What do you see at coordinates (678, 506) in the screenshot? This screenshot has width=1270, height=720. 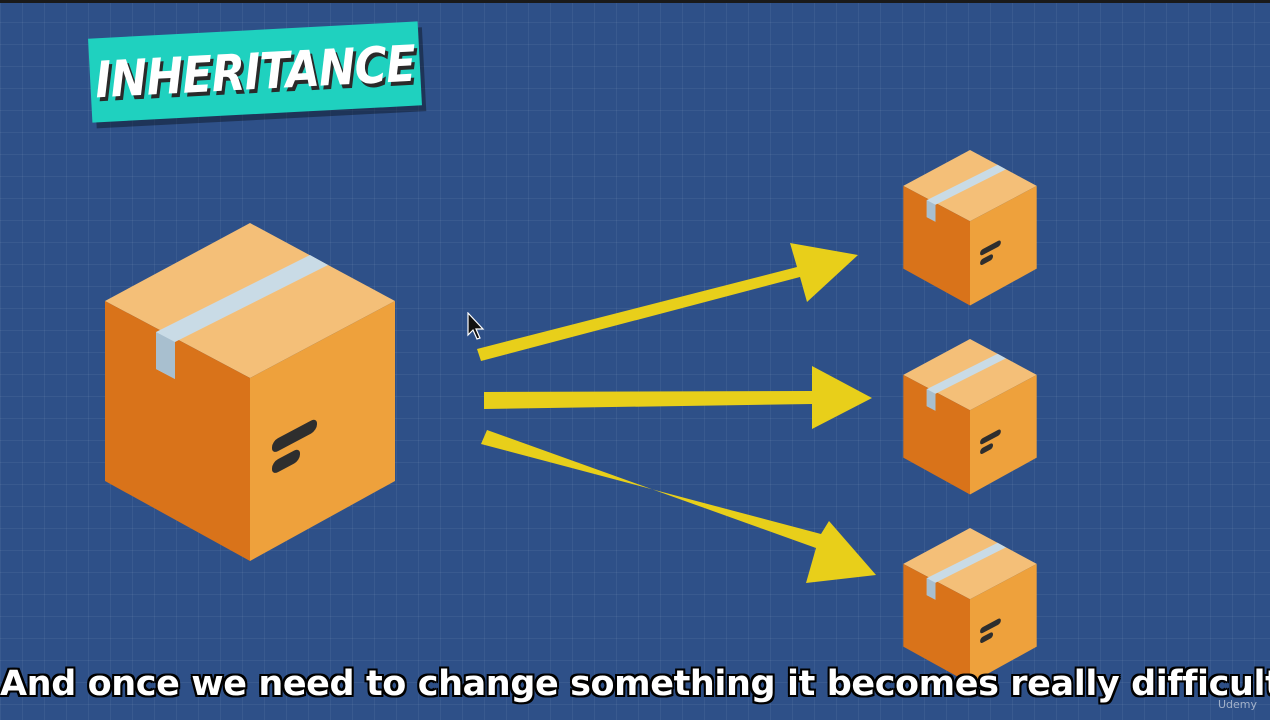 I see `arrow-right-icon-bottom` at bounding box center [678, 506].